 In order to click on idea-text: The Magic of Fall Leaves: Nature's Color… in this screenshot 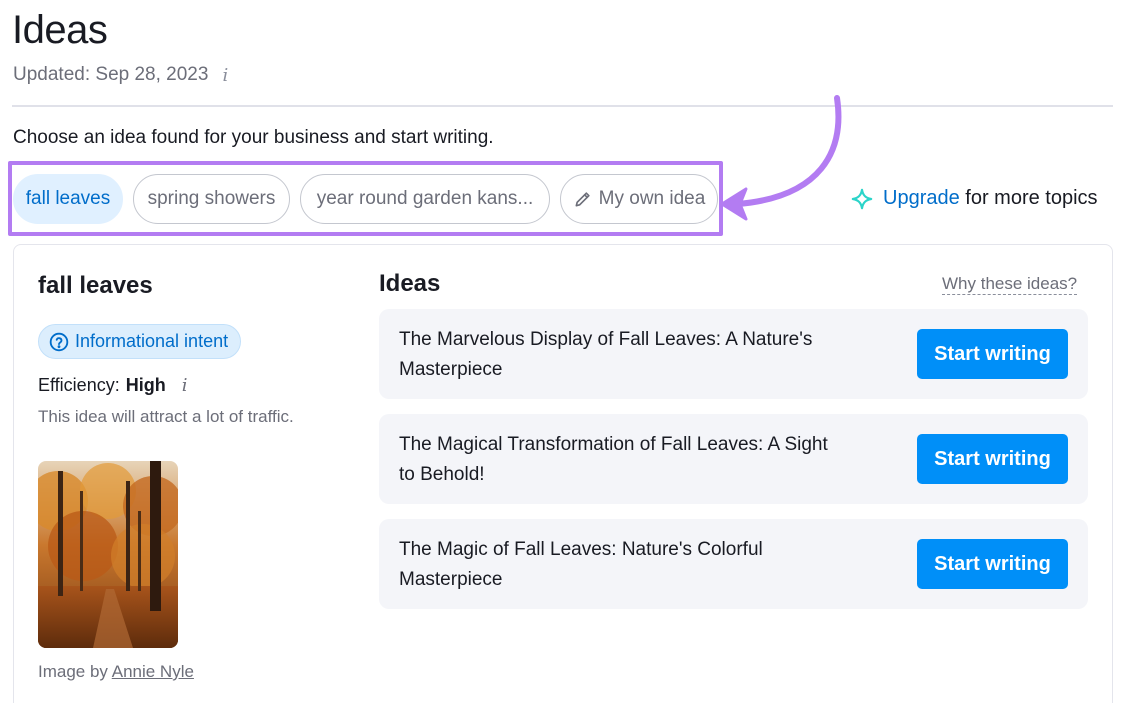, I will do `click(581, 564)`.